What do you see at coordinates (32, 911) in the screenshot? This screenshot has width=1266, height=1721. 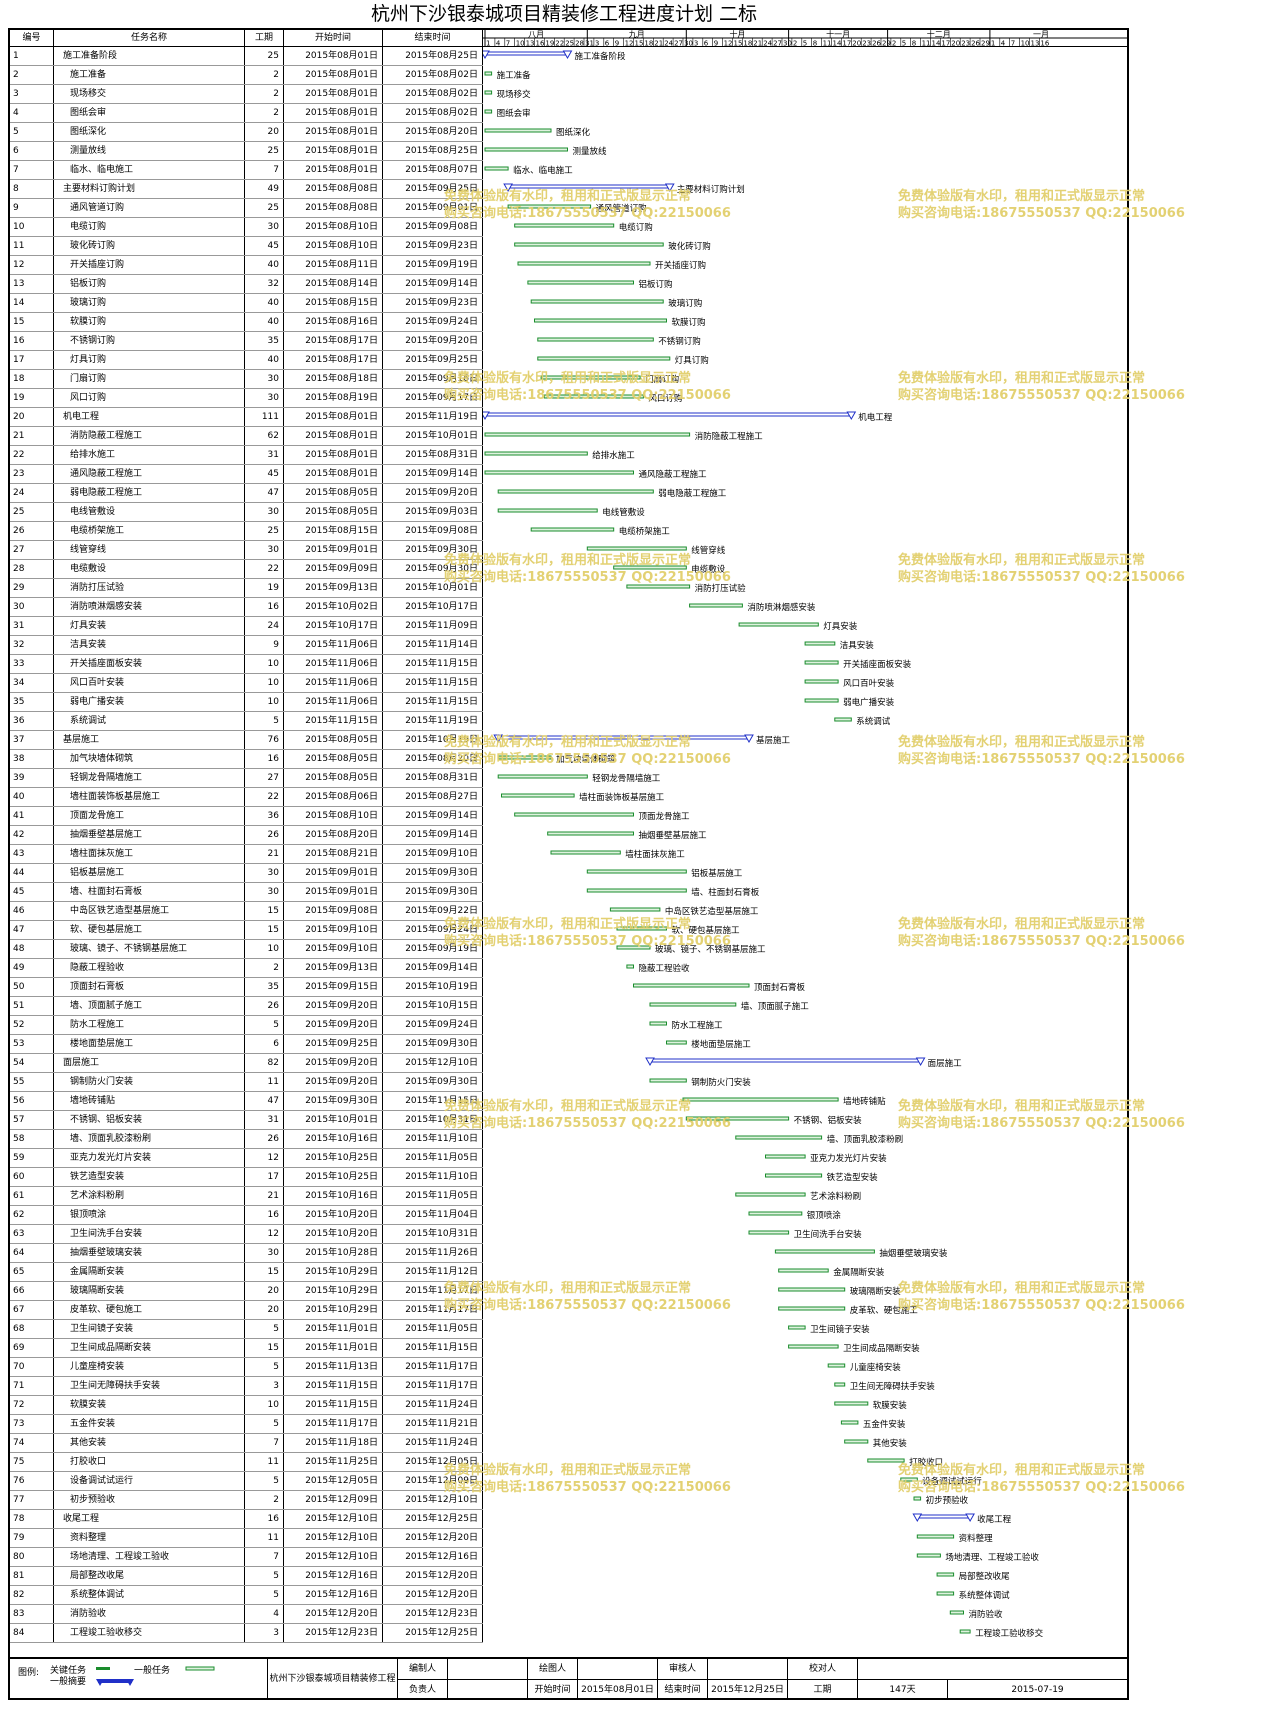 I see `task-id: 46` at bounding box center [32, 911].